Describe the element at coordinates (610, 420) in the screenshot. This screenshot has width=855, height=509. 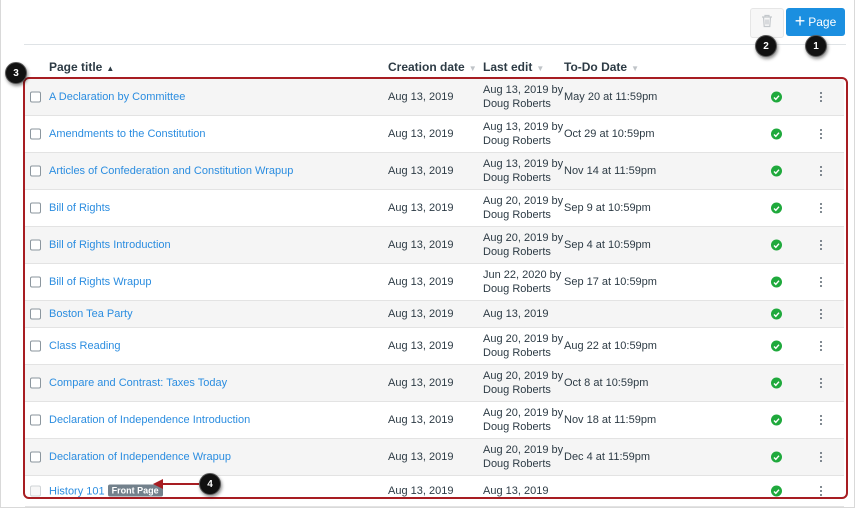
I see `todo-date: Nov 18 at 11:59pm` at that location.